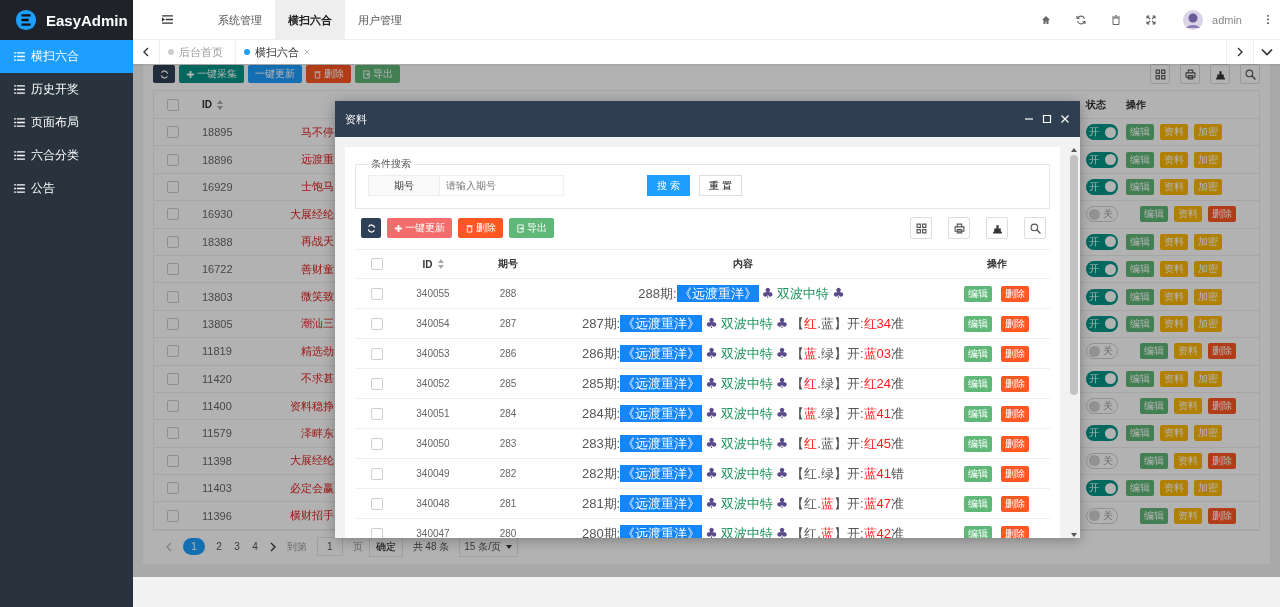 This screenshot has width=1280, height=607. Describe the element at coordinates (1116, 19) in the screenshot. I see `trash-icon` at that location.